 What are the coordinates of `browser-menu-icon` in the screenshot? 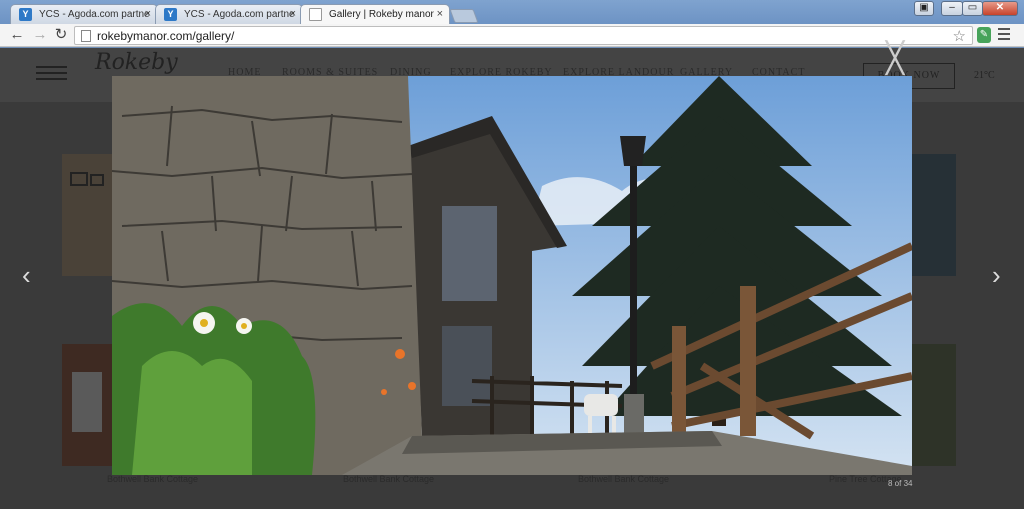 It's located at (1004, 35).